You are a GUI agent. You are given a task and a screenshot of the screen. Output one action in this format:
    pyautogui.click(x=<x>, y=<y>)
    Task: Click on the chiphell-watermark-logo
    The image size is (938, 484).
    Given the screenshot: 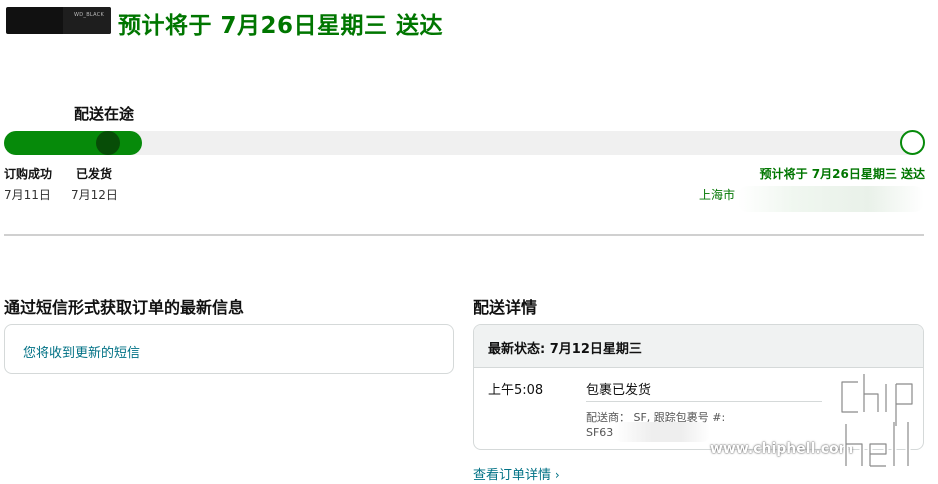 What is the action you would take?
    pyautogui.click(x=877, y=421)
    